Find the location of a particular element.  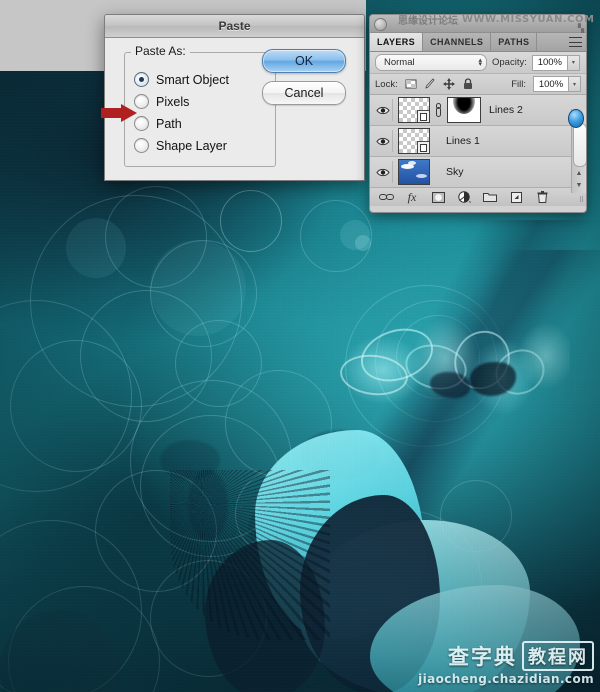

radio-label: Pixels is located at coordinates (173, 101).